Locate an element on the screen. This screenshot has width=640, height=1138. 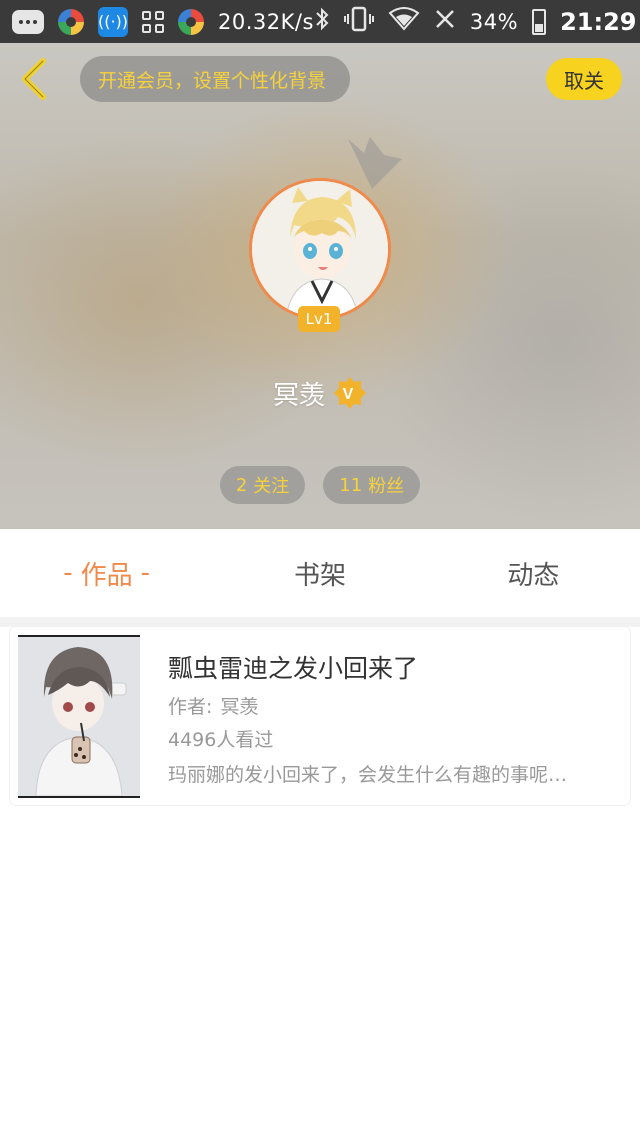
divider is located at coordinates (320, 622).